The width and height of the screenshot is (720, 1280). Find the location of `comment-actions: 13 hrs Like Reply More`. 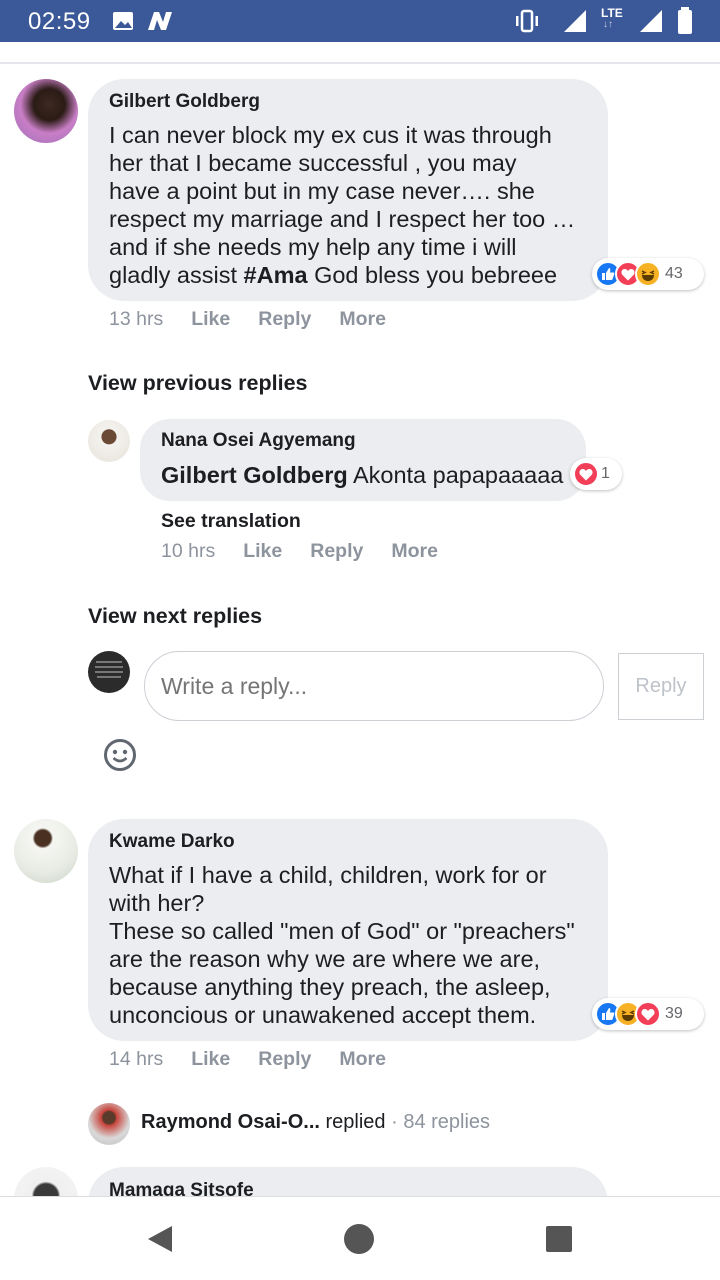

comment-actions: 13 hrs Like Reply More is located at coordinates (261, 319).